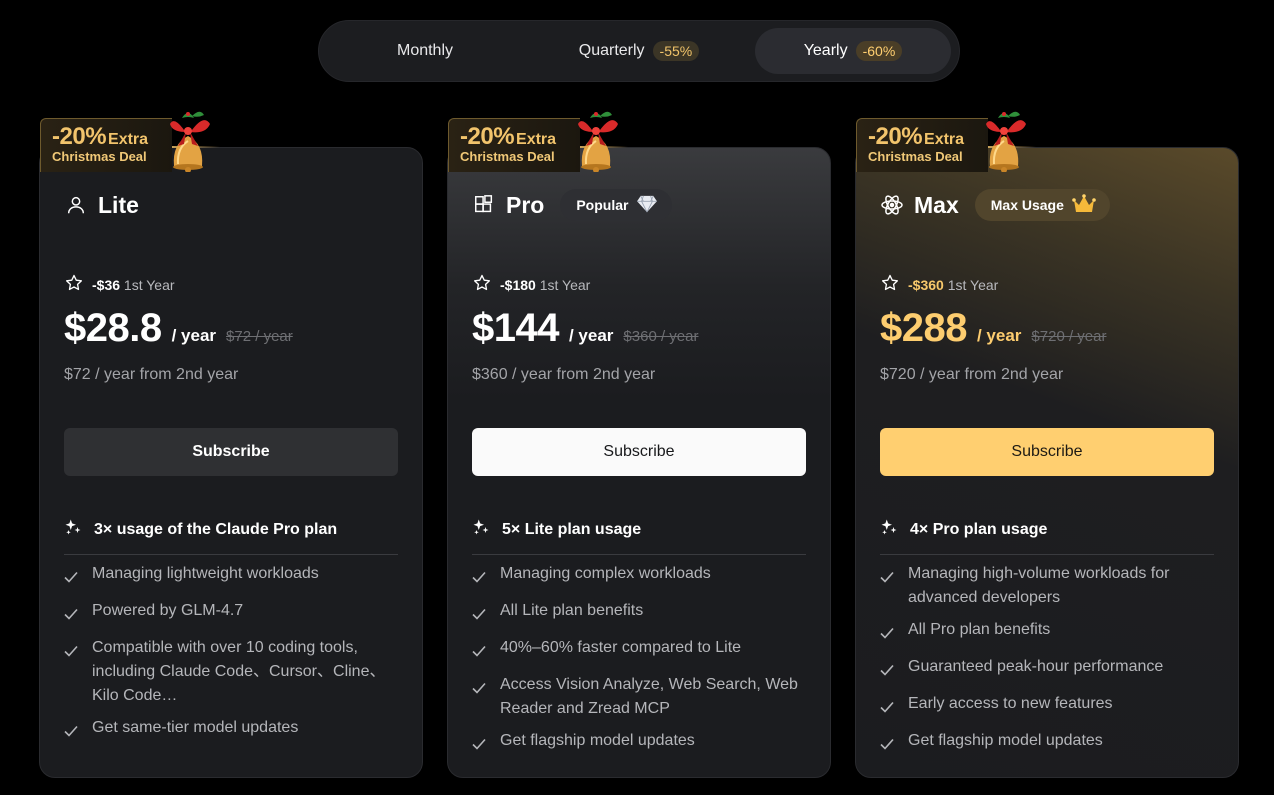 This screenshot has width=1274, height=795. I want to click on feature-item: All Pro plan benefits, so click(1047, 632).